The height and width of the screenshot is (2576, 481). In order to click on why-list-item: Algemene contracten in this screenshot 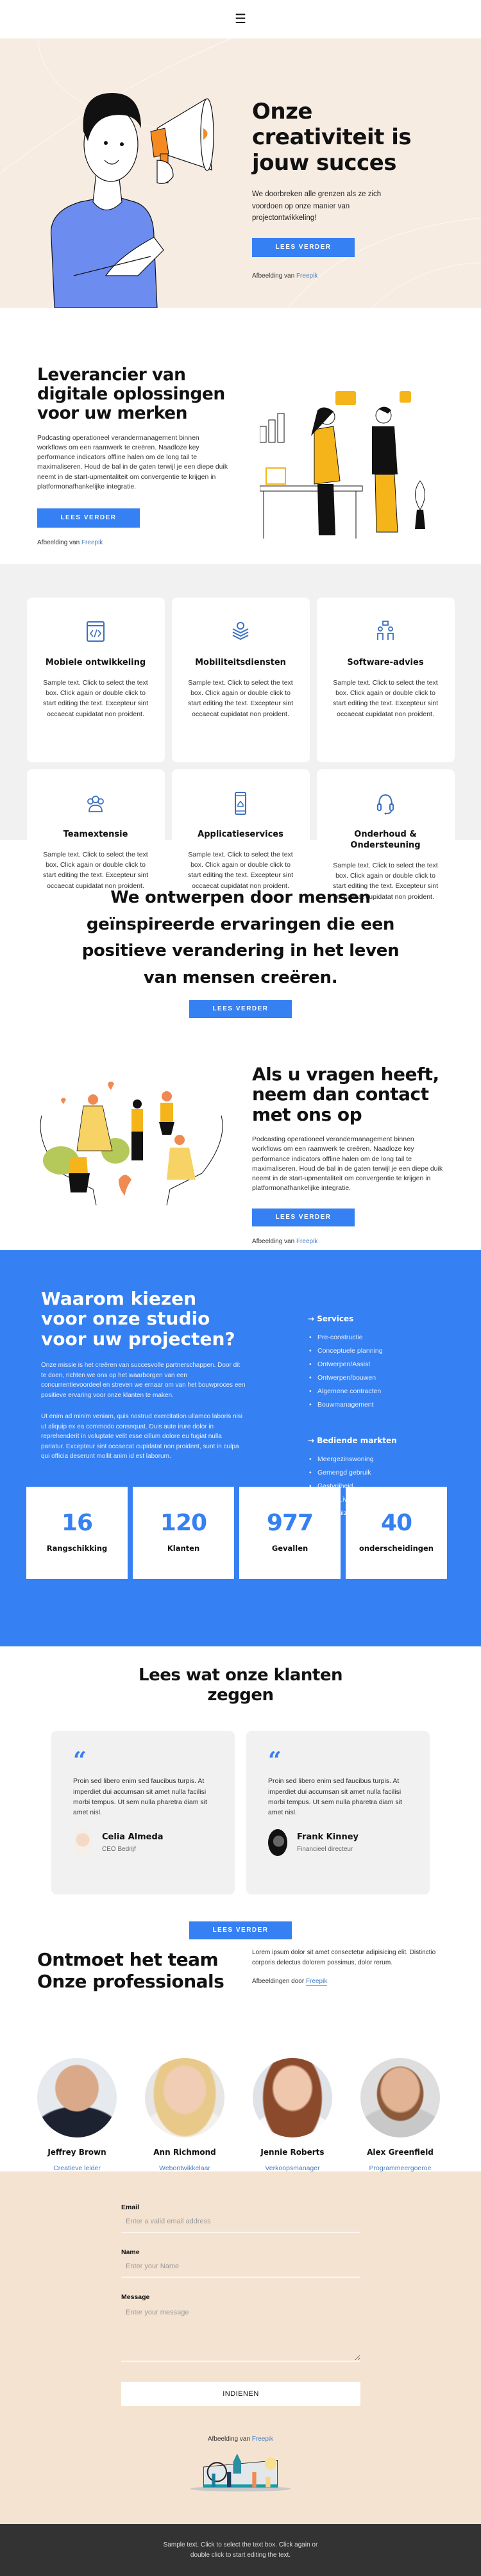, I will do `click(388, 1391)`.